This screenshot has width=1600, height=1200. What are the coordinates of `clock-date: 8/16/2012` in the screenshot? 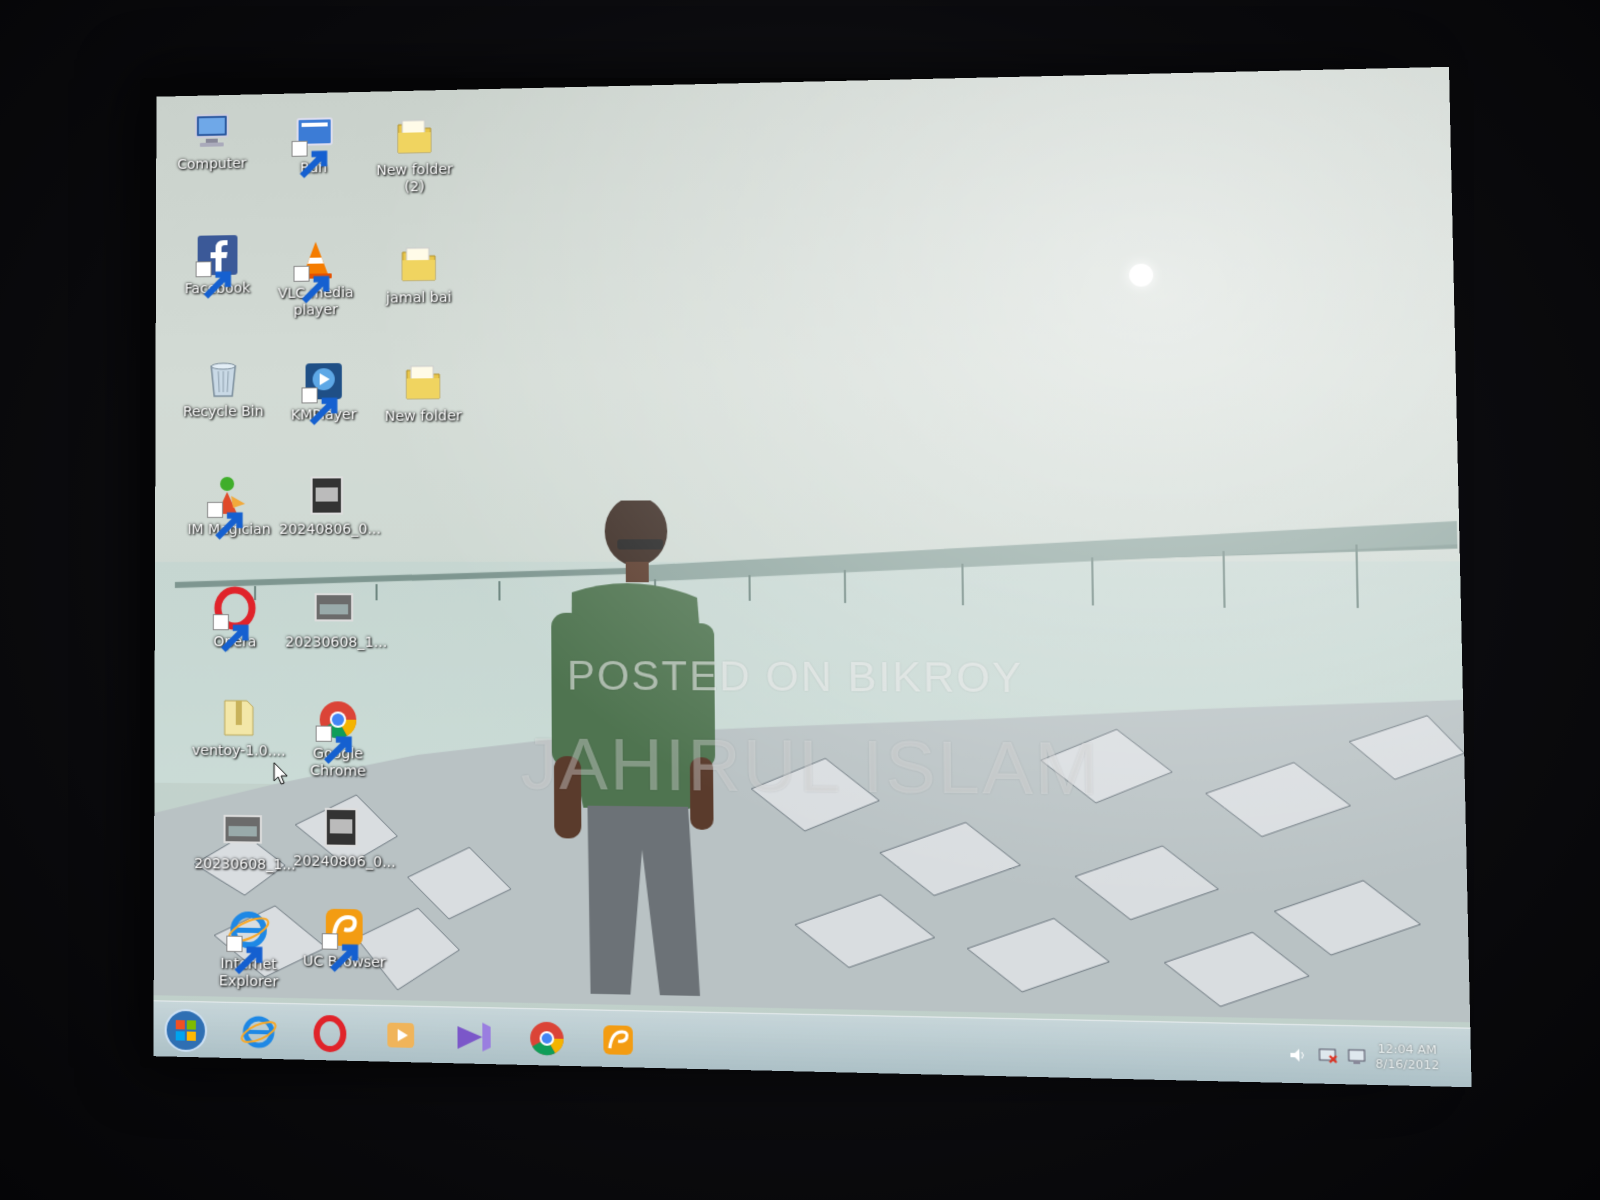 It's located at (1407, 1064).